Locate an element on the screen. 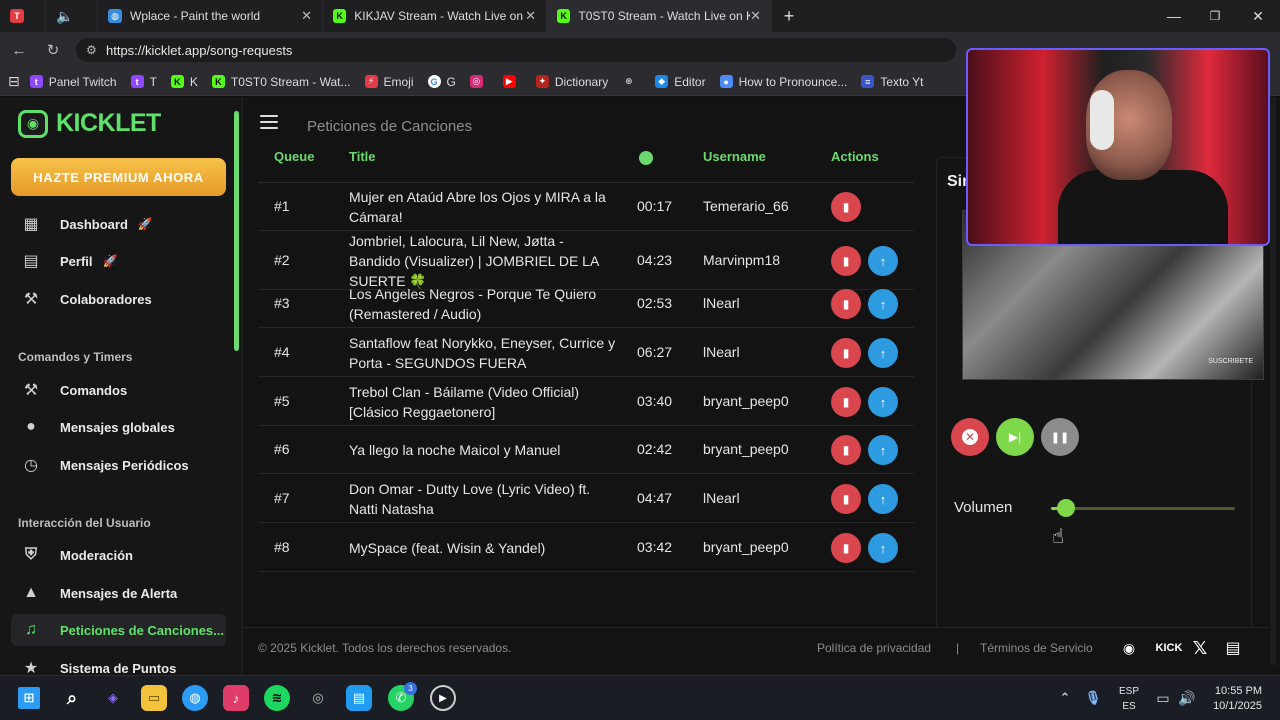  handshake-icon: ⚒ is located at coordinates (31, 299).